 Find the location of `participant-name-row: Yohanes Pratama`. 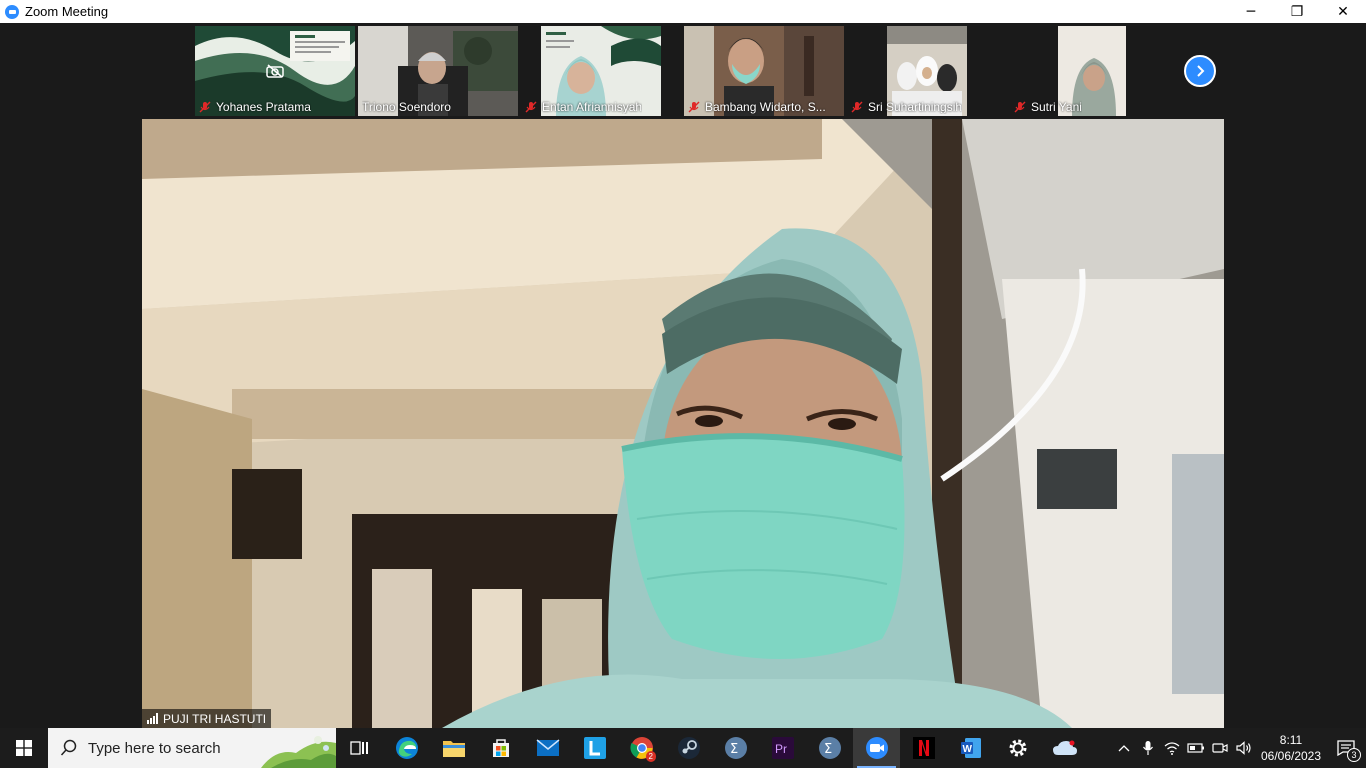

participant-name-row: Yohanes Pratama is located at coordinates (255, 107).